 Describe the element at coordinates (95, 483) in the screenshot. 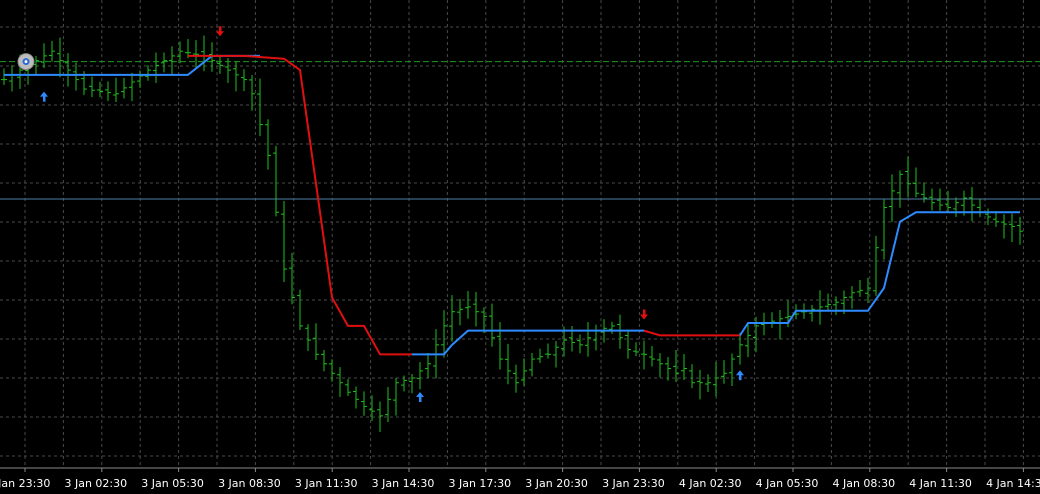

I see `x-tick-label: 3 Jan 02:30` at that location.